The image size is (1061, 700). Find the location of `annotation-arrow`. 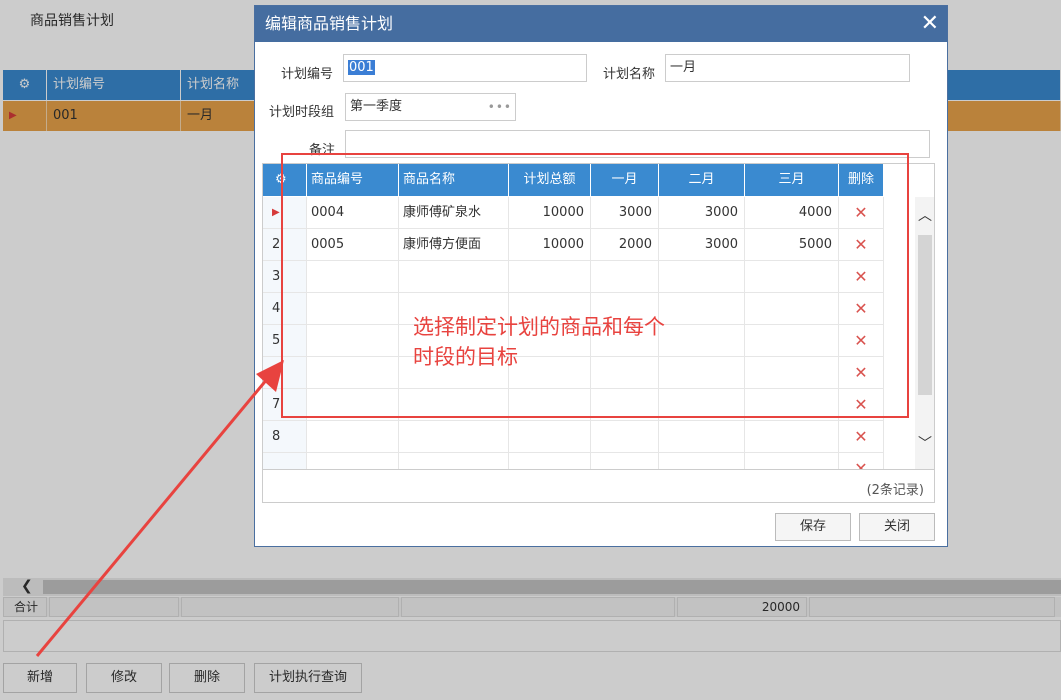

annotation-arrow is located at coordinates (159, 508).